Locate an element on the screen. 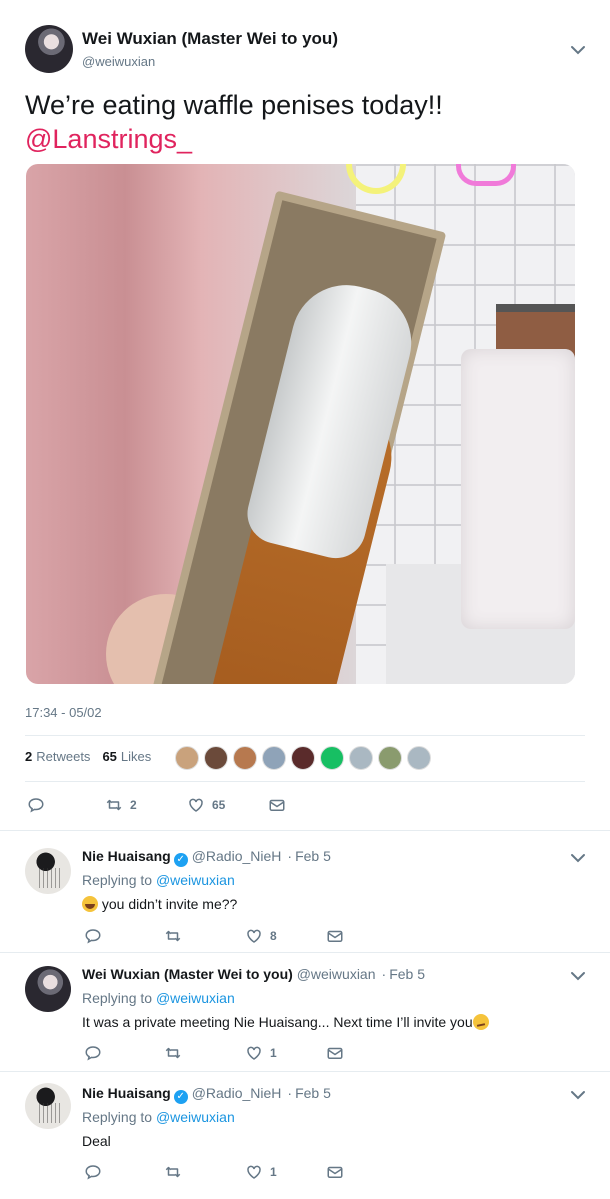 This screenshot has width=610, height=1199. reply-text: you didn’t invite me?? is located at coordinates (169, 904).